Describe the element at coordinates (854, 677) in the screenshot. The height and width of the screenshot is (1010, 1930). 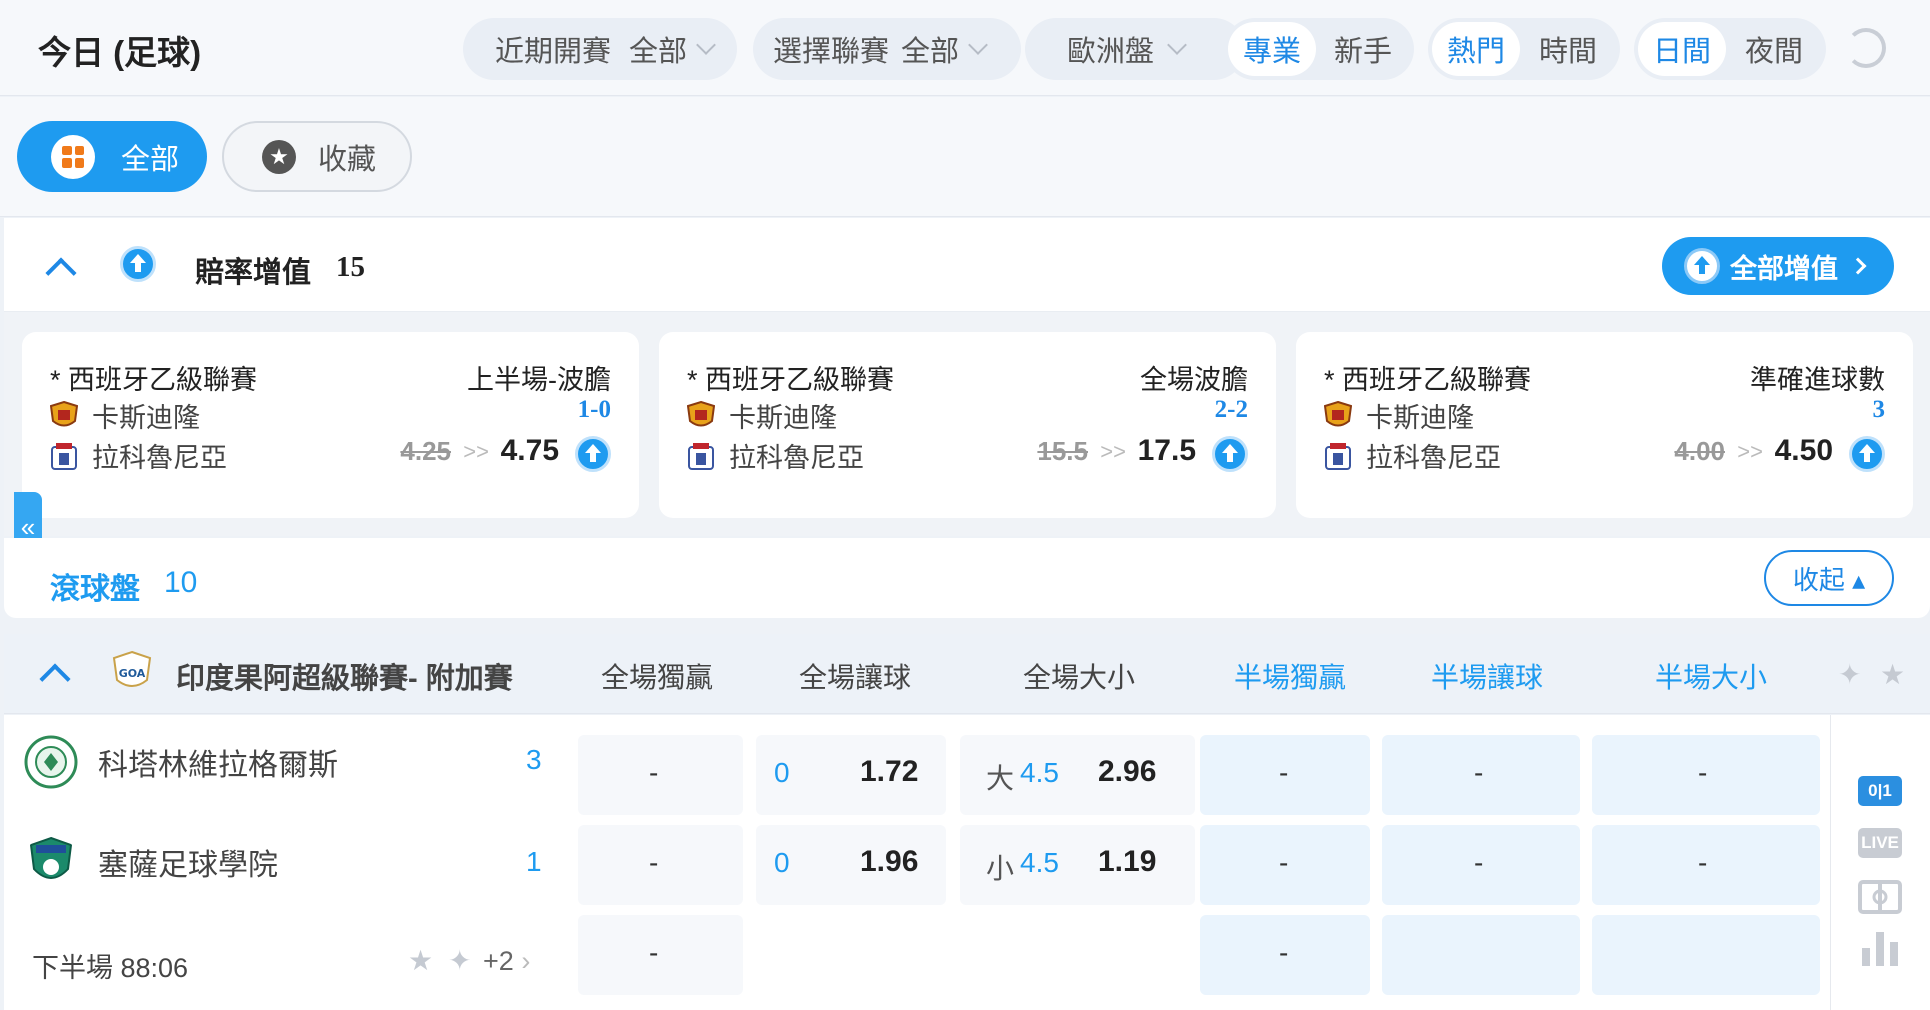
I see `col-header-ft-handicap: 全場讓球` at that location.